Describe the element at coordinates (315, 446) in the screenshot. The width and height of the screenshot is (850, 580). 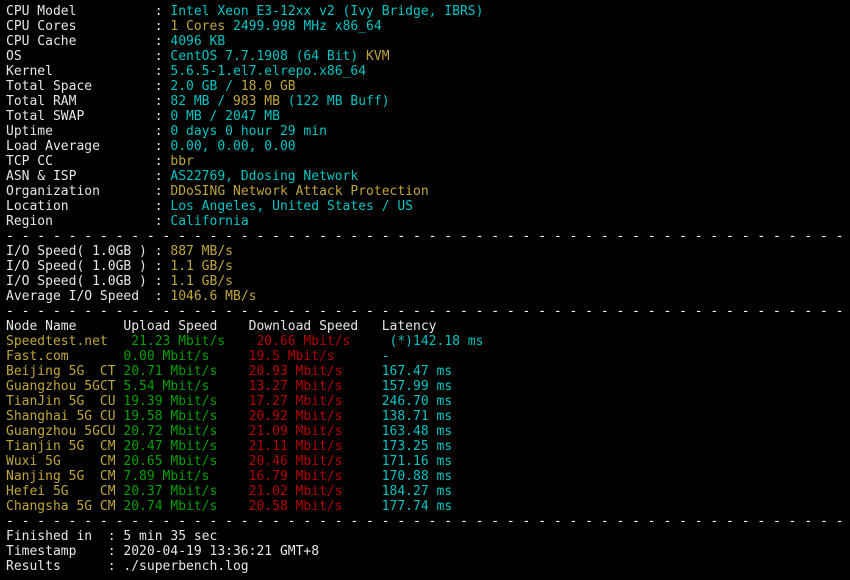
I see `speedtest-download-7: 21.11 Mbit/s` at that location.